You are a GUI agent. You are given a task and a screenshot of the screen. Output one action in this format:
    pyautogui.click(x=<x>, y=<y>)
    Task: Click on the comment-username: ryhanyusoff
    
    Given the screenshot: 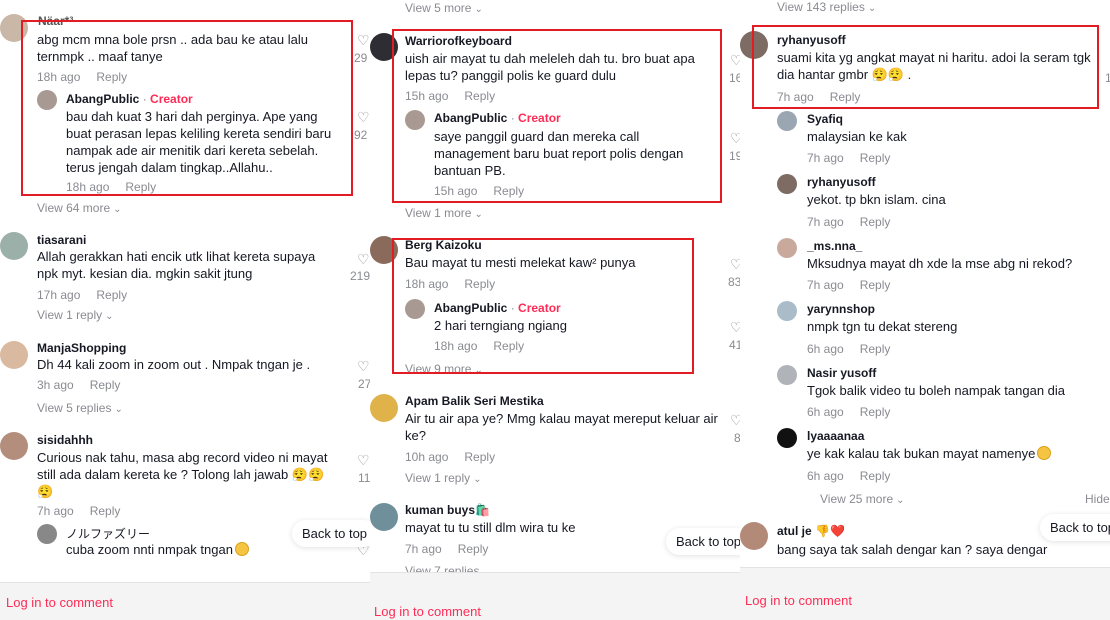 What is the action you would take?
    pyautogui.click(x=811, y=40)
    